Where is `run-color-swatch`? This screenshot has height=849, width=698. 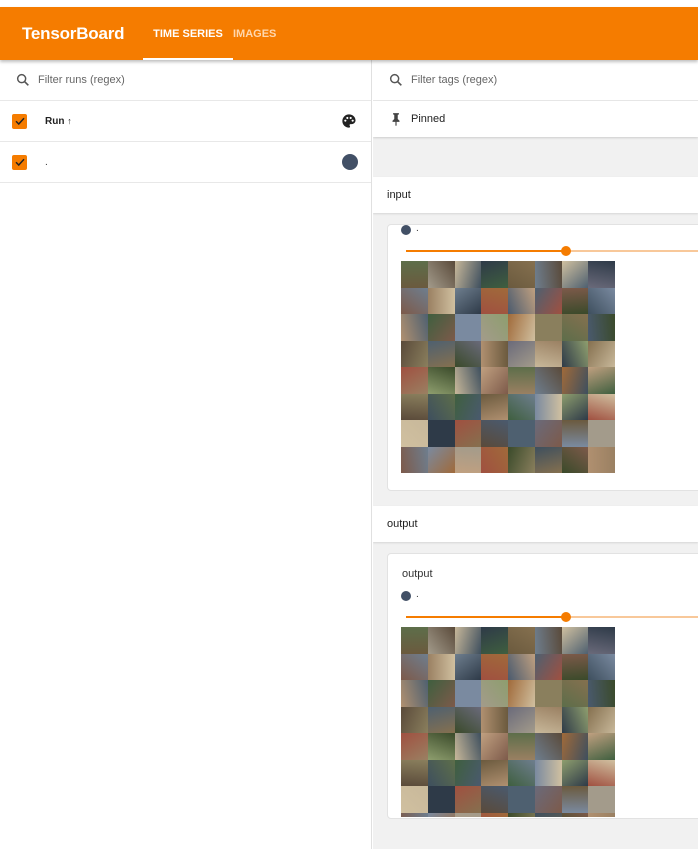
run-color-swatch is located at coordinates (350, 162).